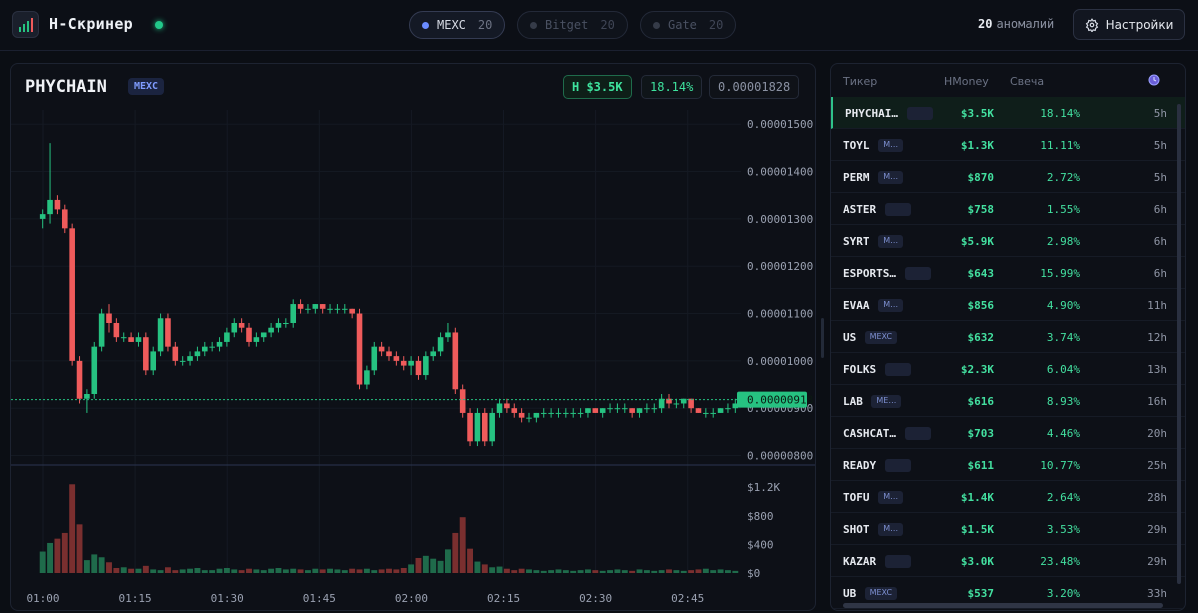 This screenshot has height=613, width=1198. What do you see at coordinates (1129, 24) in the screenshot?
I see `settings-button: Настройки` at bounding box center [1129, 24].